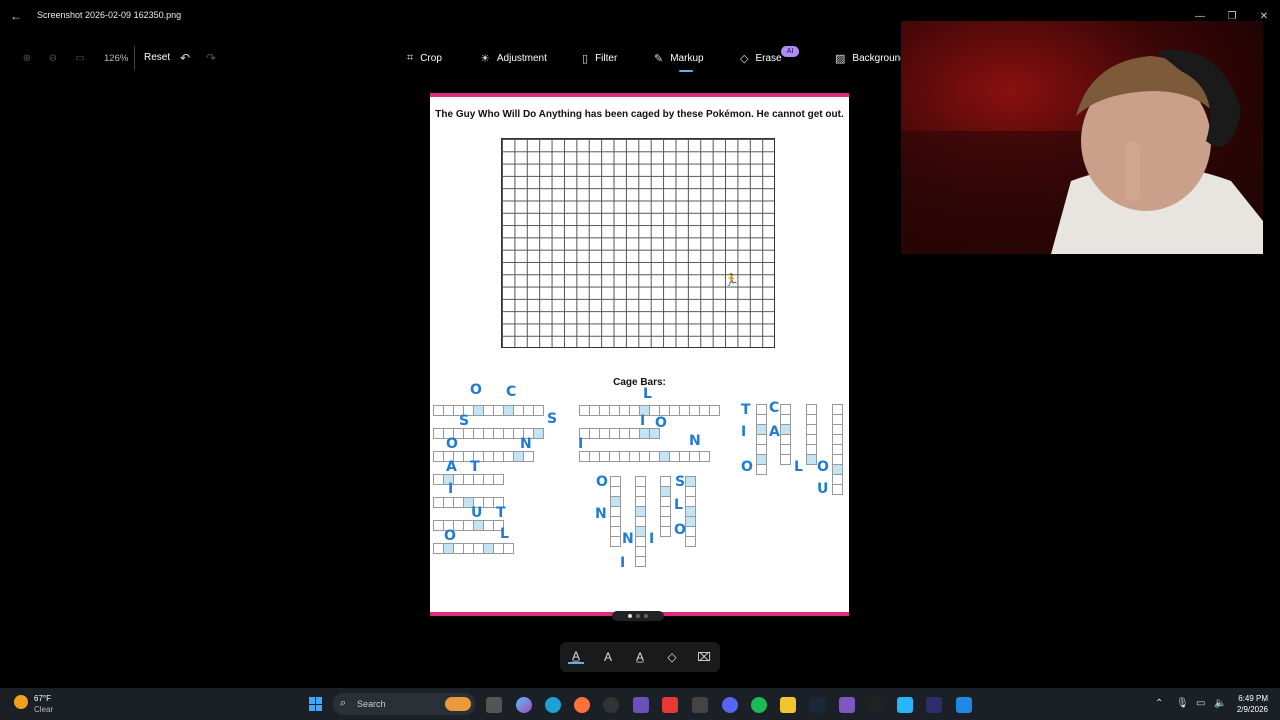 The height and width of the screenshot is (720, 1280). I want to click on handwritten-letter: A, so click(451, 467).